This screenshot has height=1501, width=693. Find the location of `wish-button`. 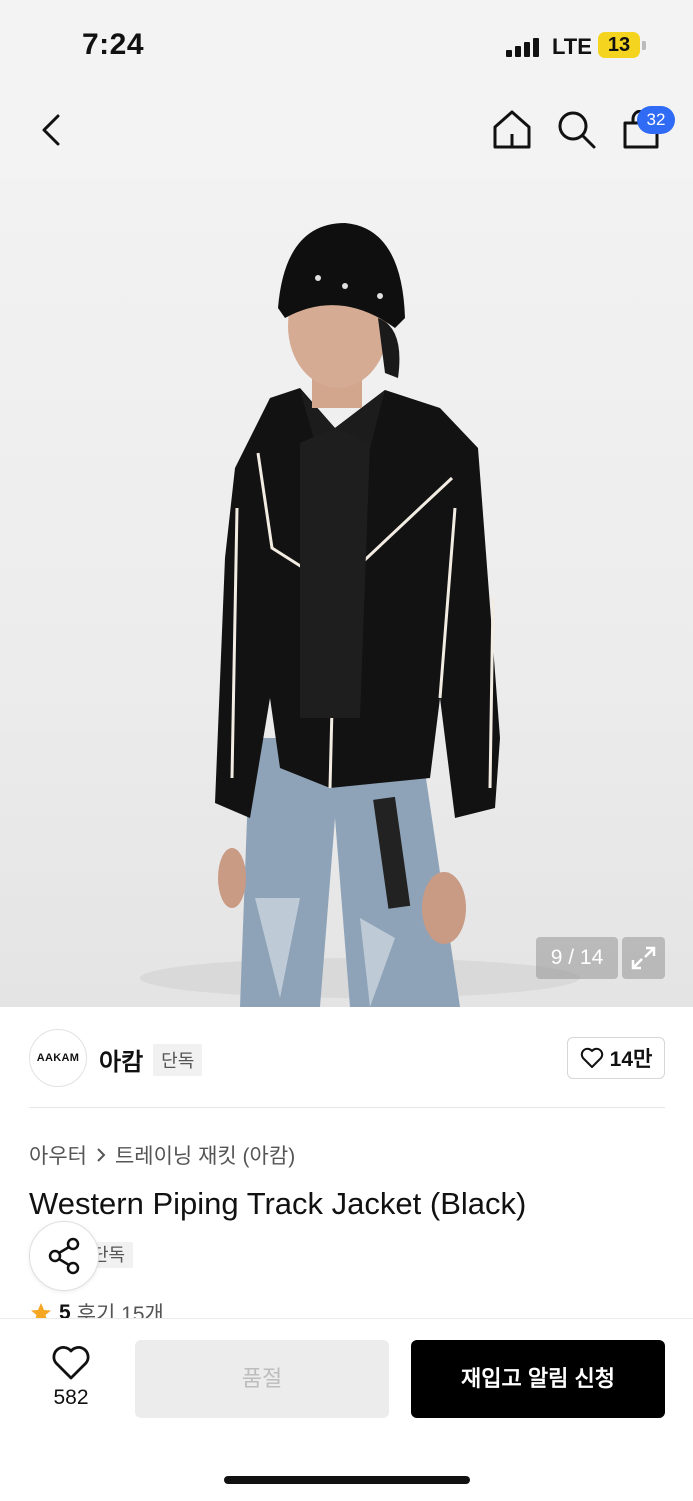

wish-button is located at coordinates (71, 1363).